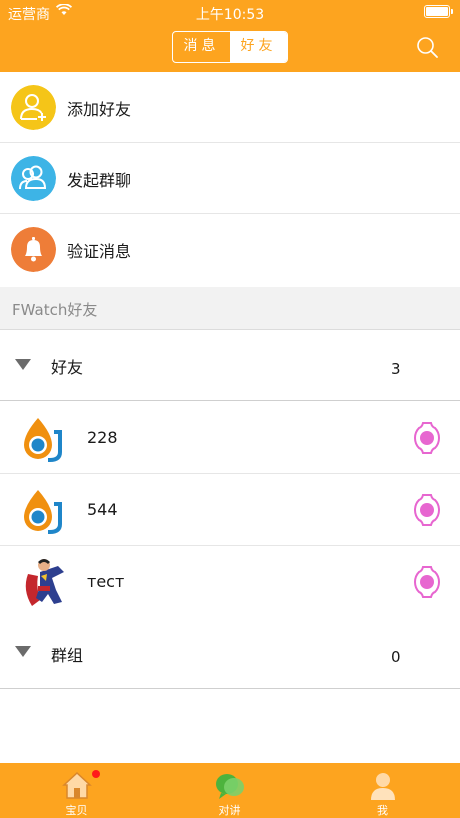 The width and height of the screenshot is (460, 818). Describe the element at coordinates (230, 653) in the screenshot. I see `group-header-groups: 群组 0` at that location.